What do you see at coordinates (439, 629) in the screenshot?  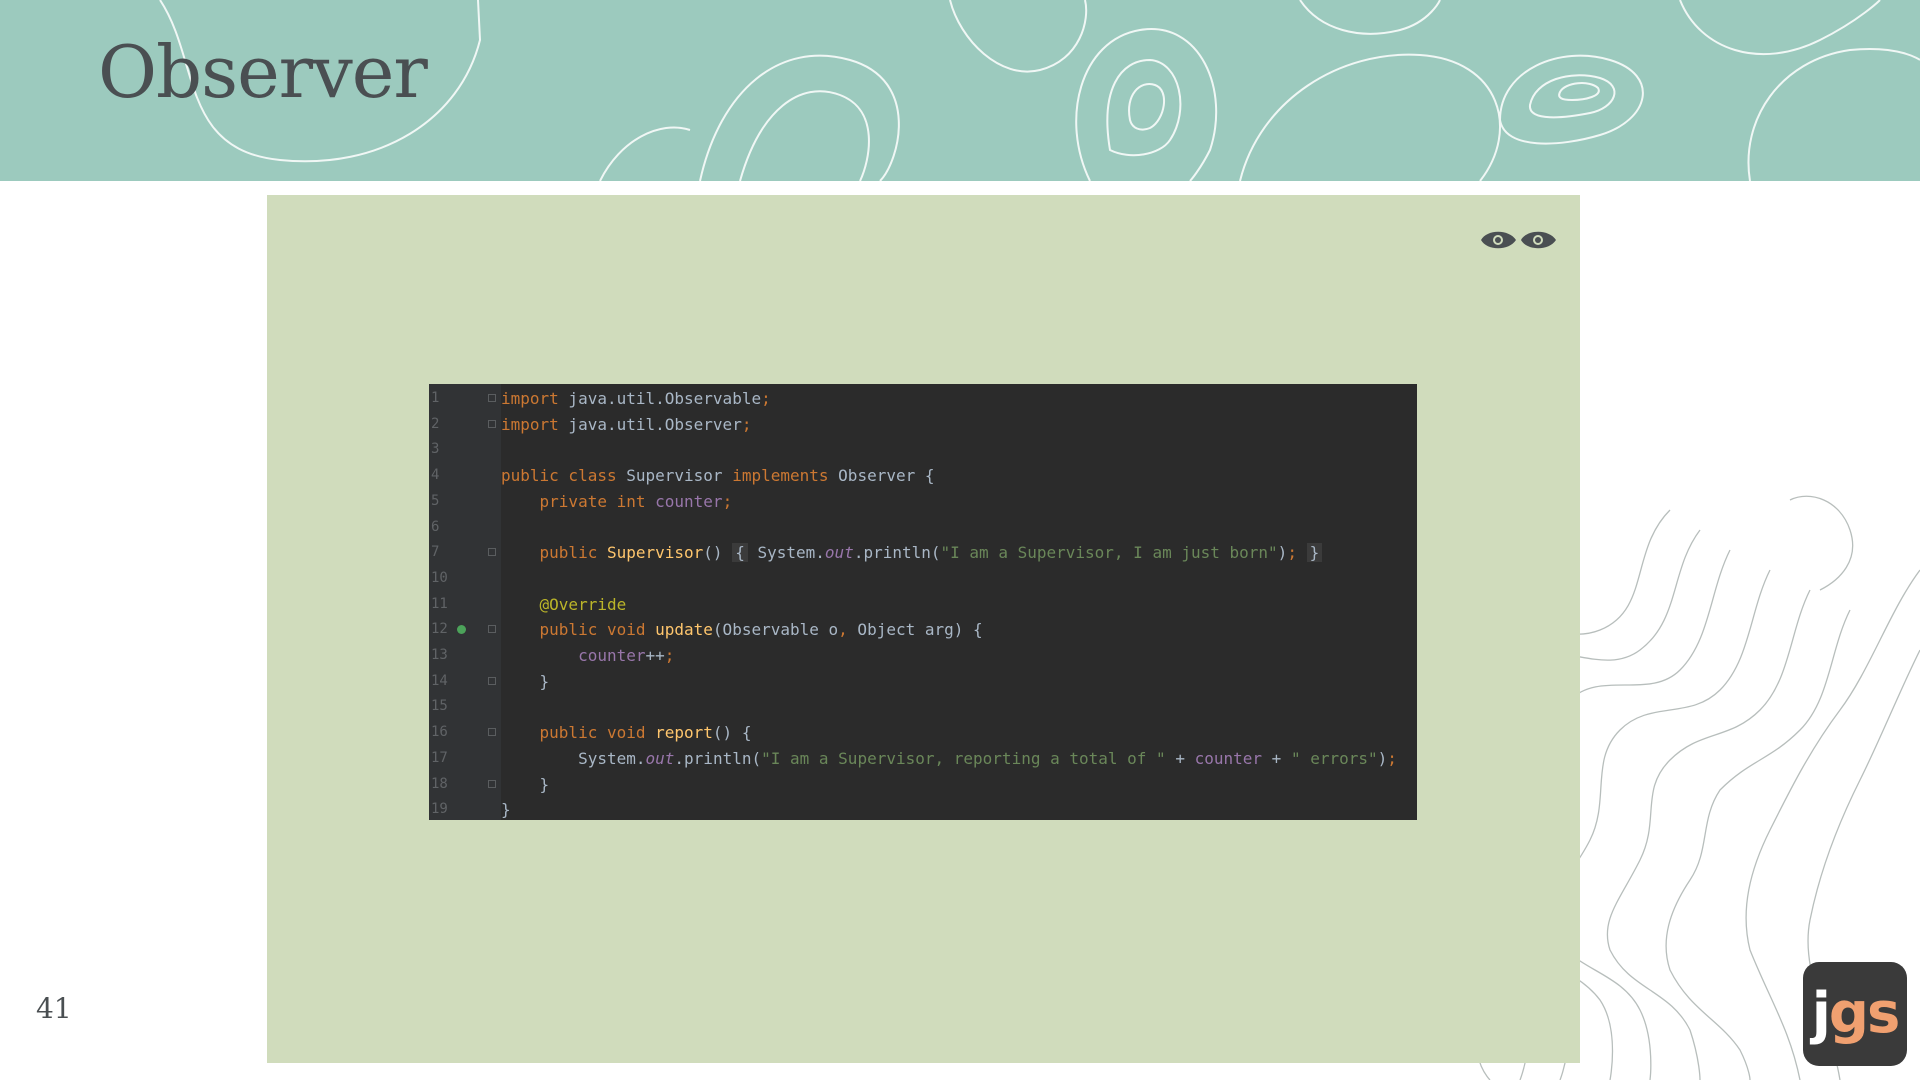 I see `line-number: 12` at bounding box center [439, 629].